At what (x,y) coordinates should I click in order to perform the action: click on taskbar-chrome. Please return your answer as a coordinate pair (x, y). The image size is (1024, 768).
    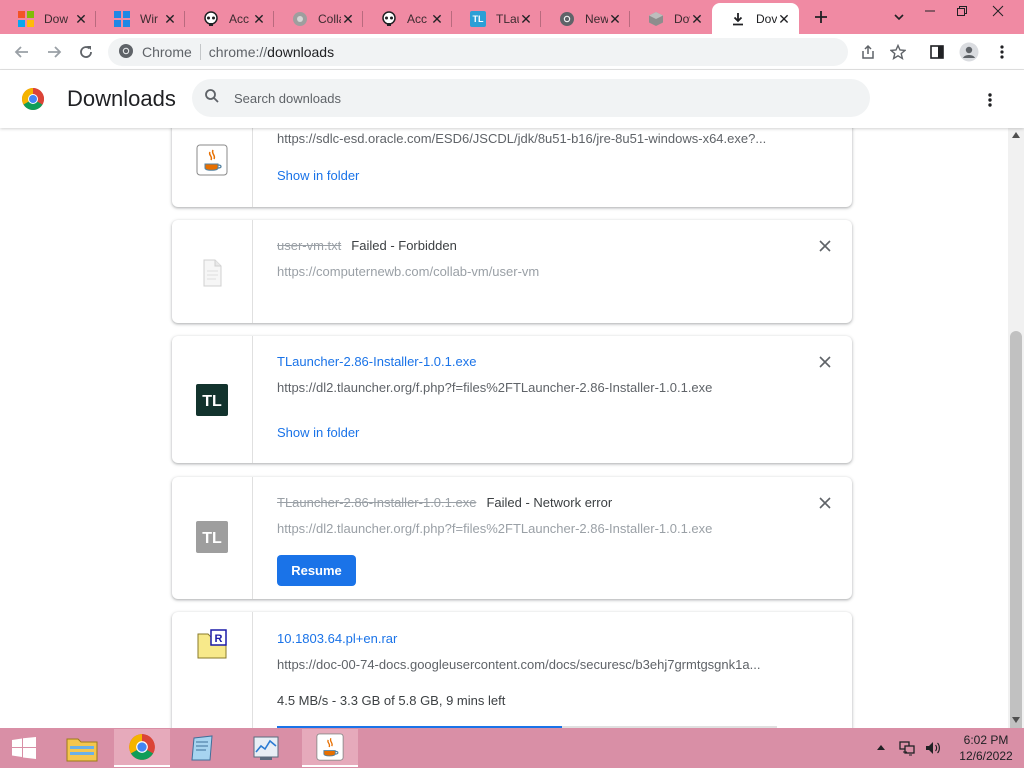
    Looking at the image, I should click on (142, 748).